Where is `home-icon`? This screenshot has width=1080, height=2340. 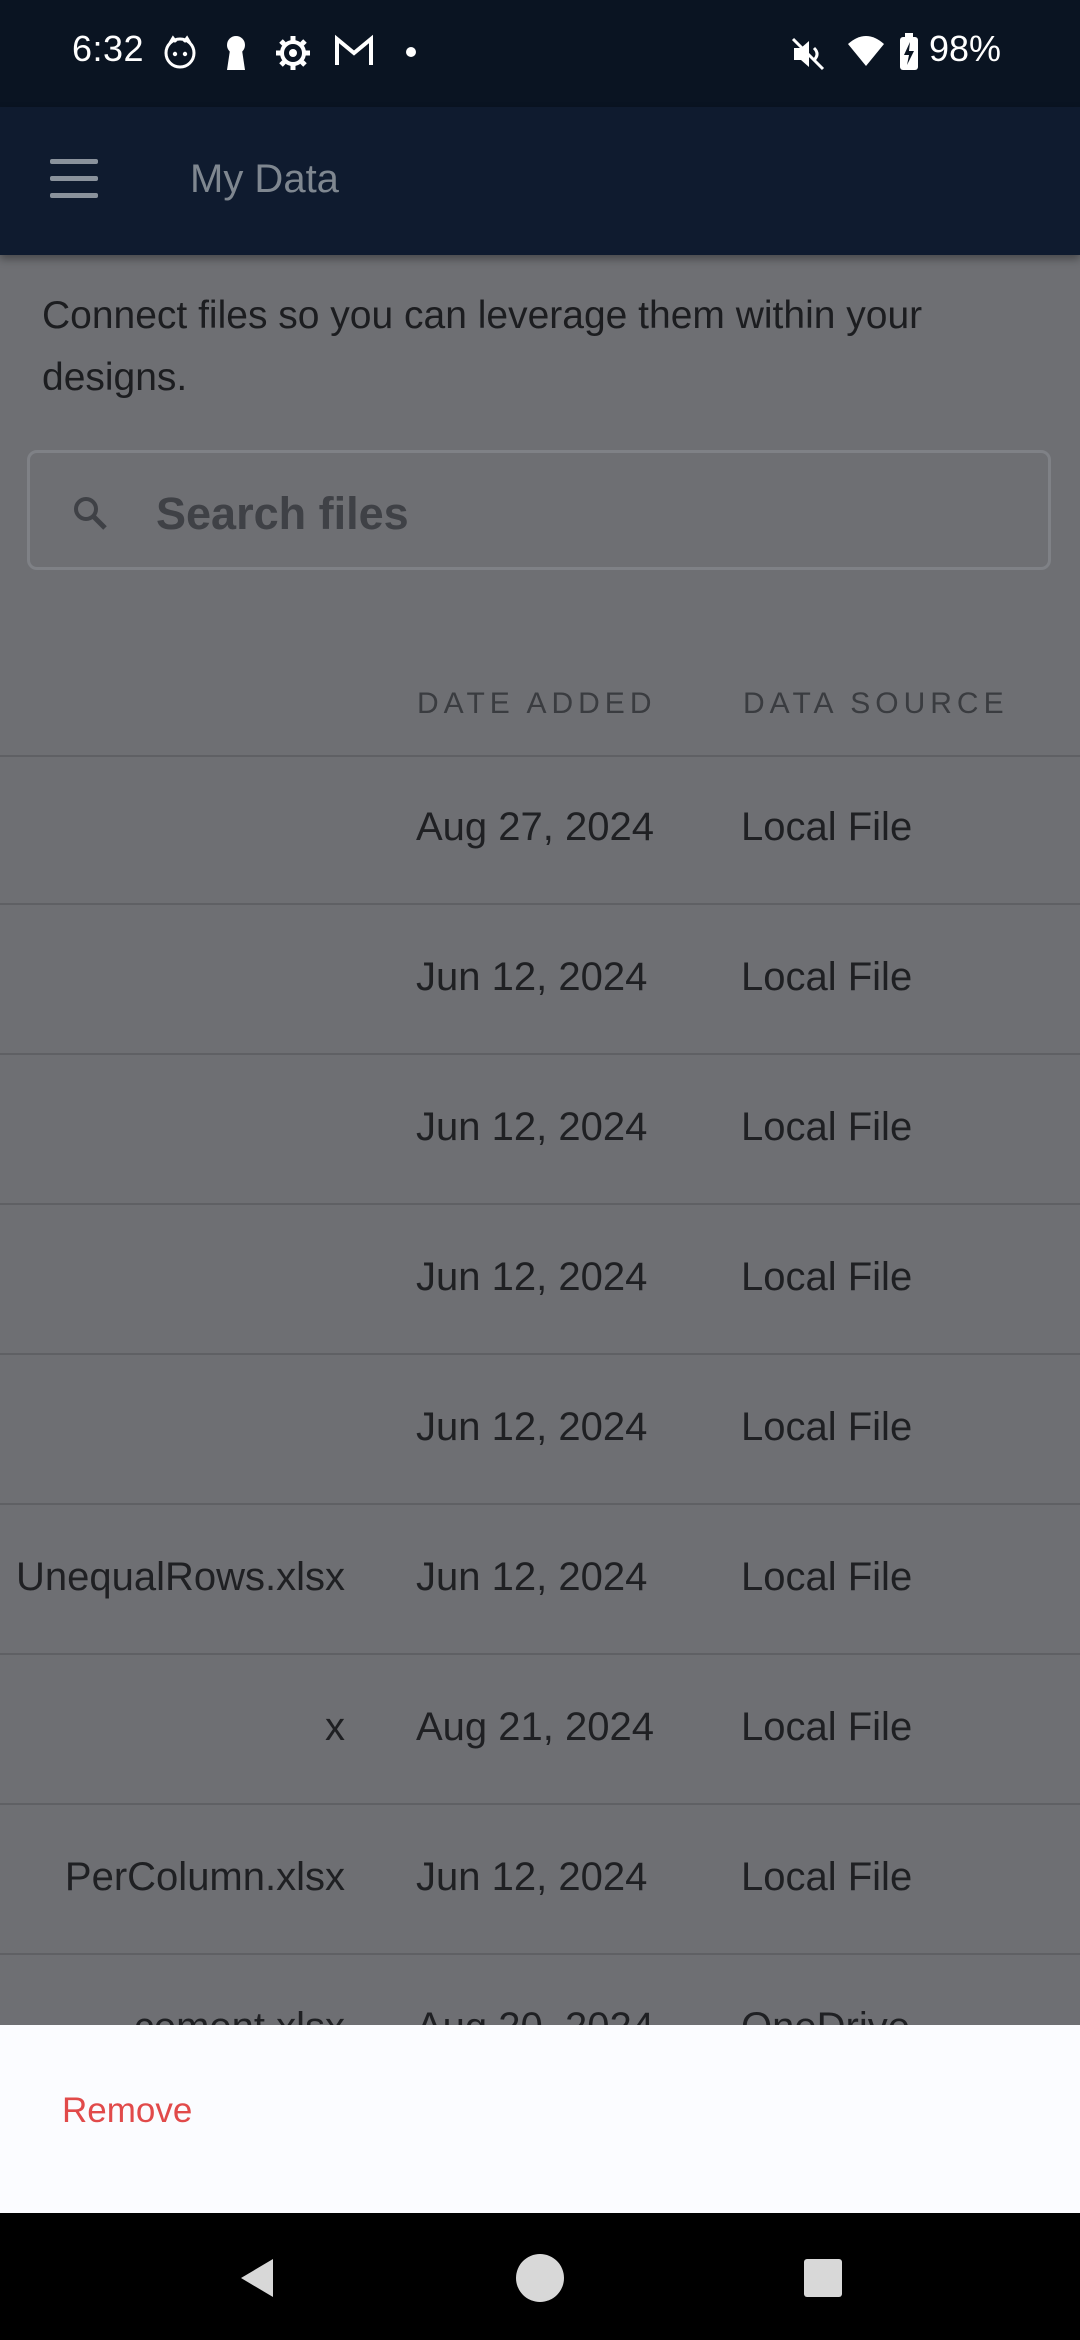
home-icon is located at coordinates (540, 2278).